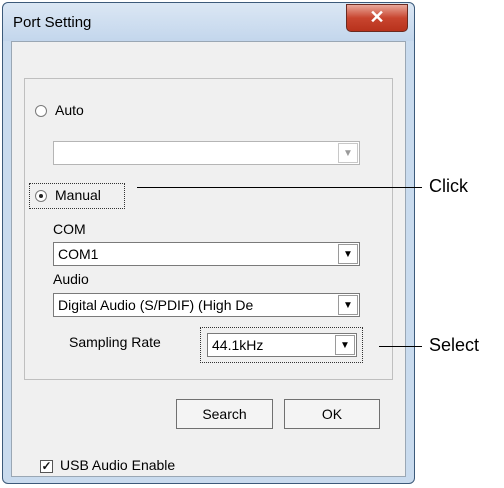 This screenshot has width=504, height=488. Describe the element at coordinates (78, 195) in the screenshot. I see `manual-label: Manual` at that location.